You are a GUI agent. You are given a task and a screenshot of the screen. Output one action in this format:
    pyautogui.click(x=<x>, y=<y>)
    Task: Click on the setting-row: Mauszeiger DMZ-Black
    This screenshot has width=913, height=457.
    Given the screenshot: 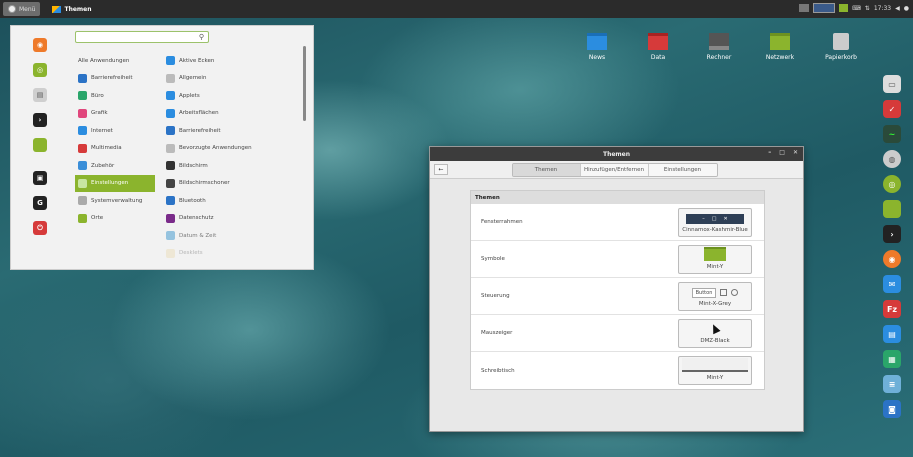 What is the action you would take?
    pyautogui.click(x=617, y=333)
    